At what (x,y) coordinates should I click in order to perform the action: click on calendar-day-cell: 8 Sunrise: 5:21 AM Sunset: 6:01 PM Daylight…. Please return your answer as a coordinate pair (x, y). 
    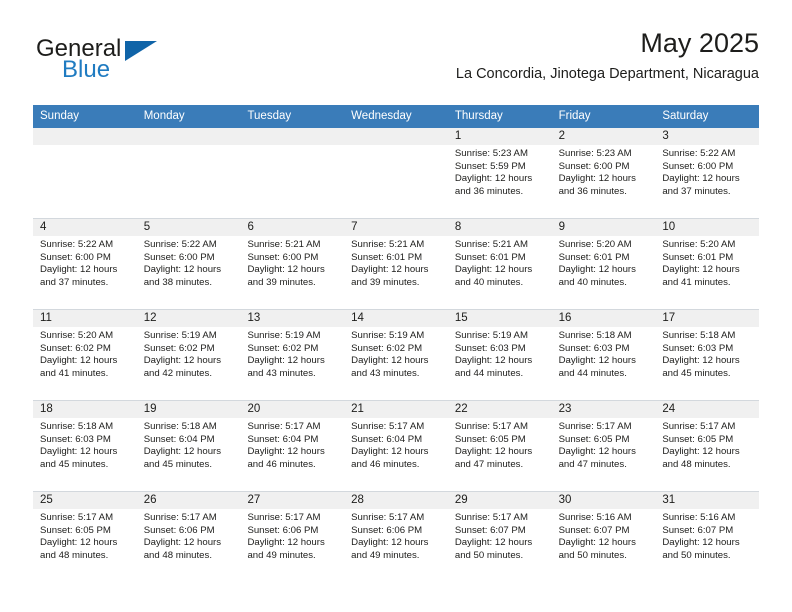
    Looking at the image, I should click on (499, 264).